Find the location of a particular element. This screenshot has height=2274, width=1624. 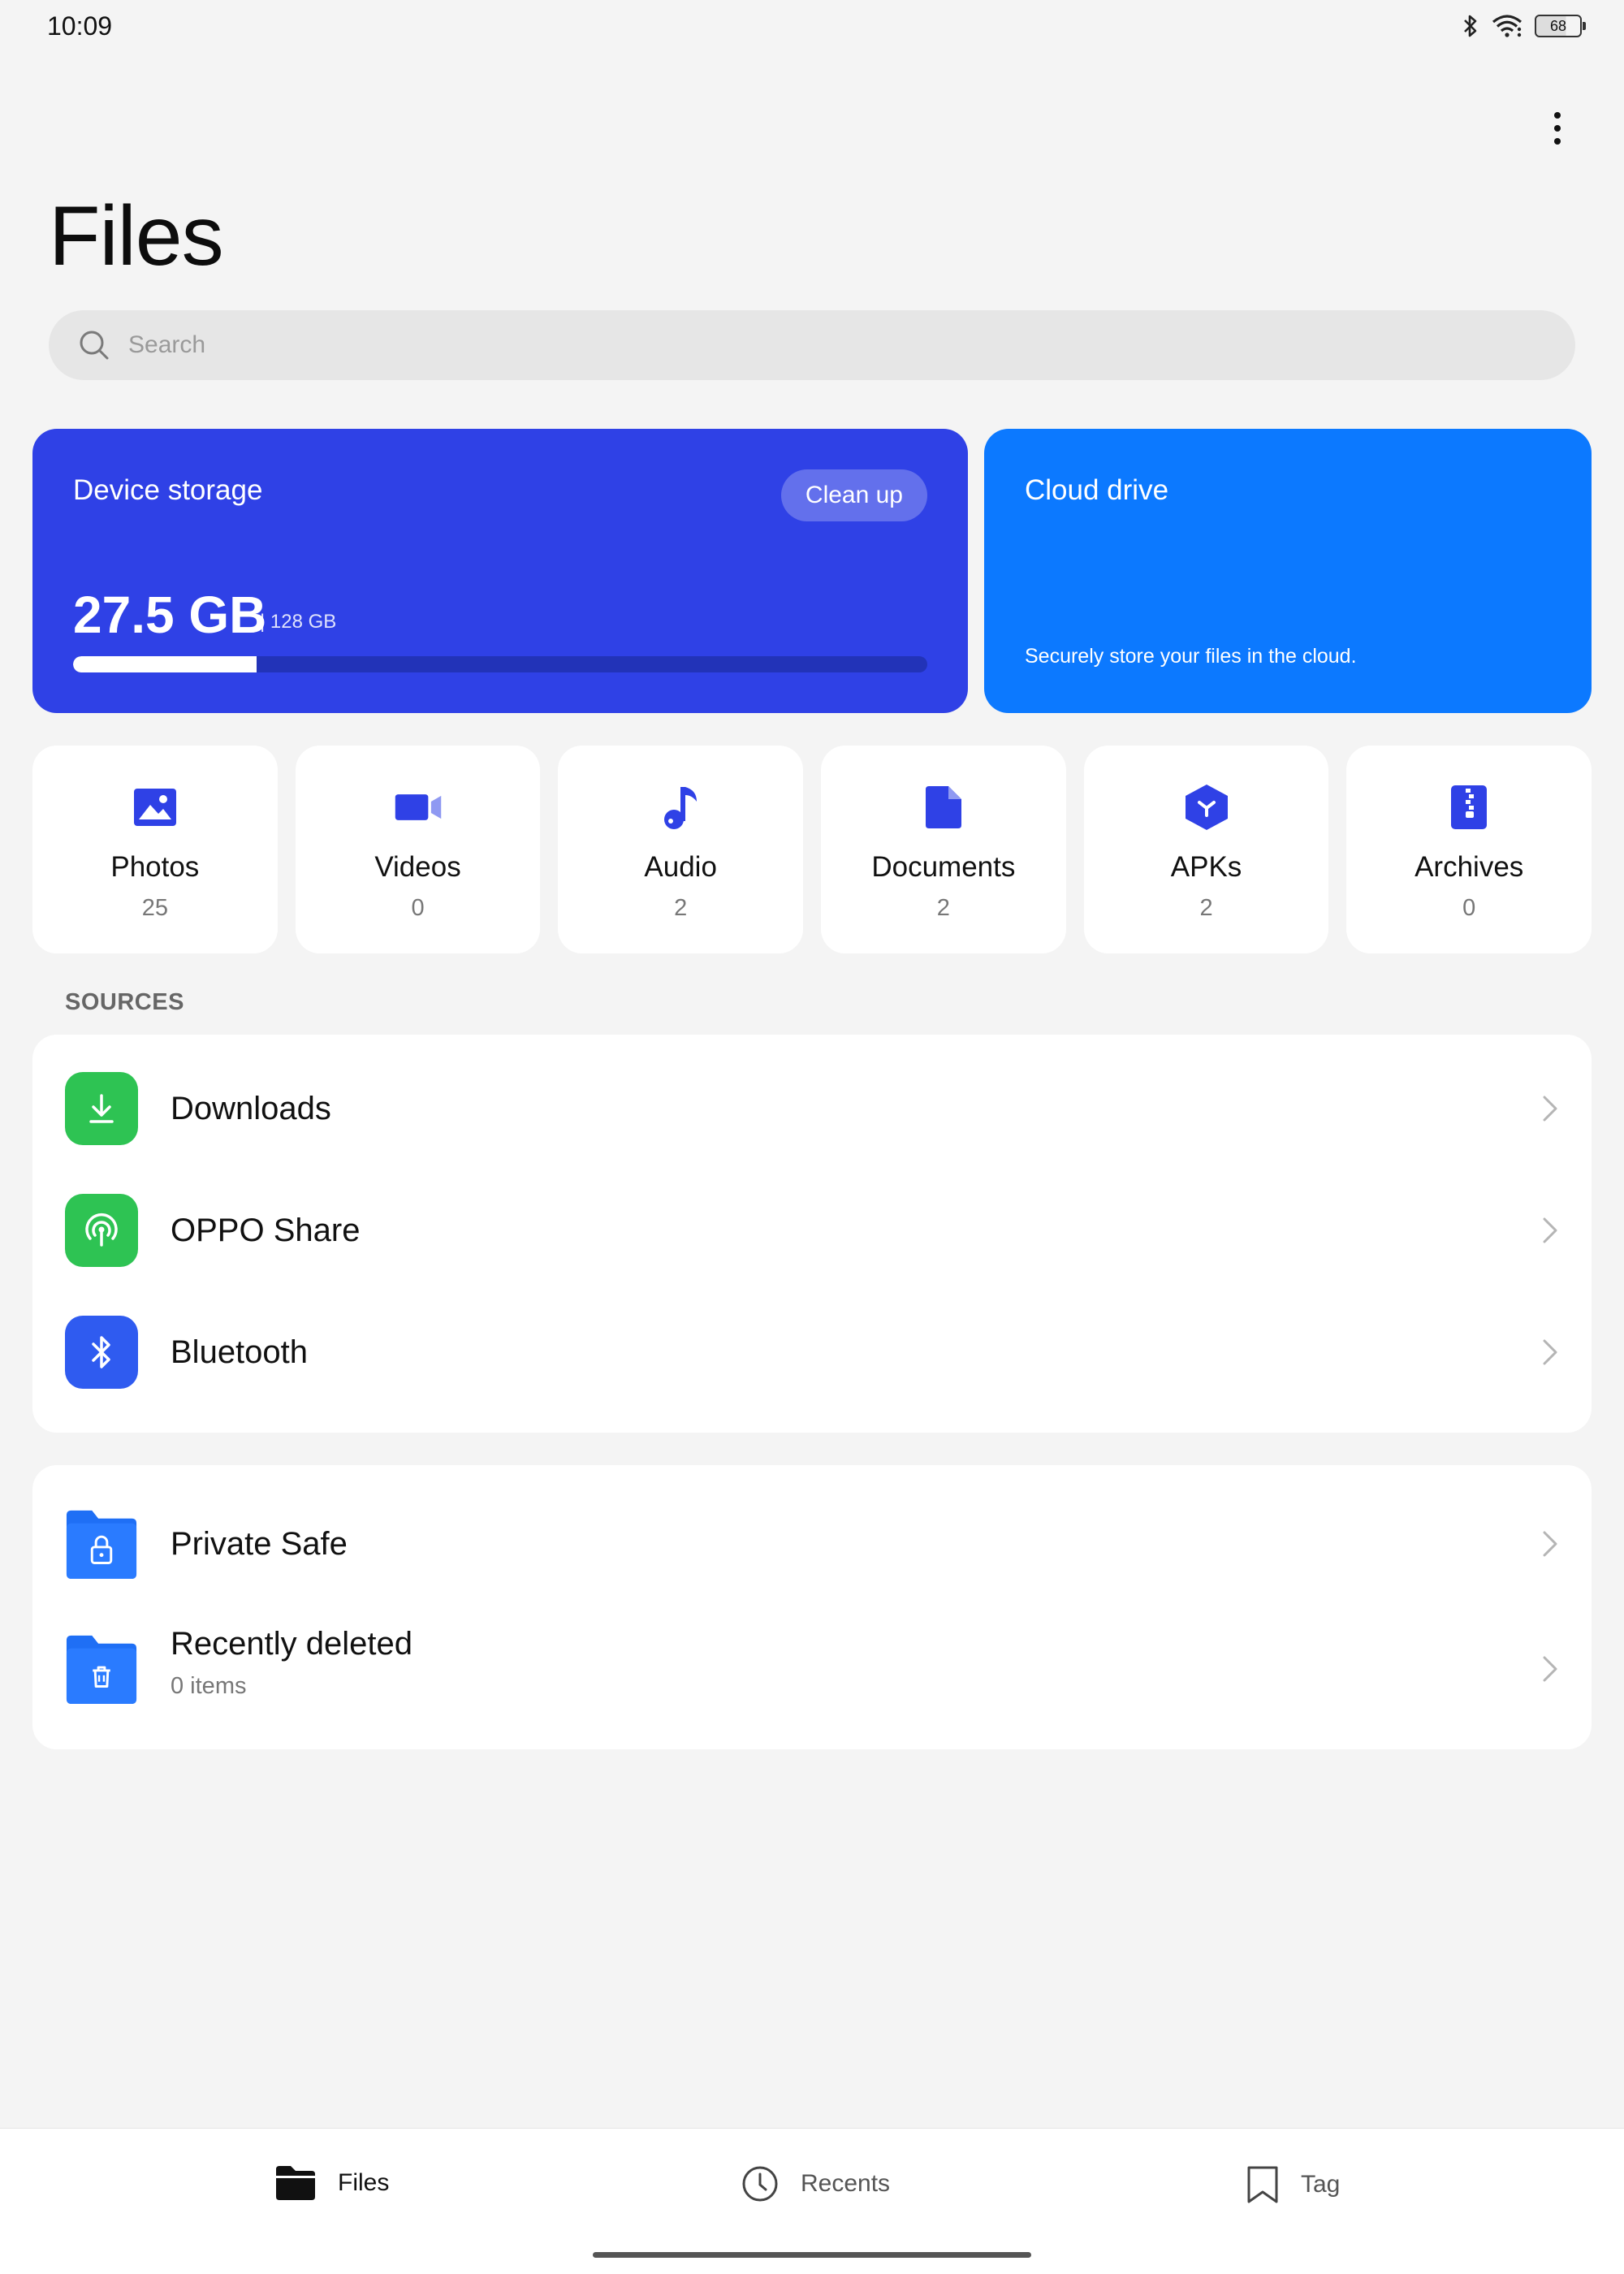

storage-progress-bar is located at coordinates (500, 664).